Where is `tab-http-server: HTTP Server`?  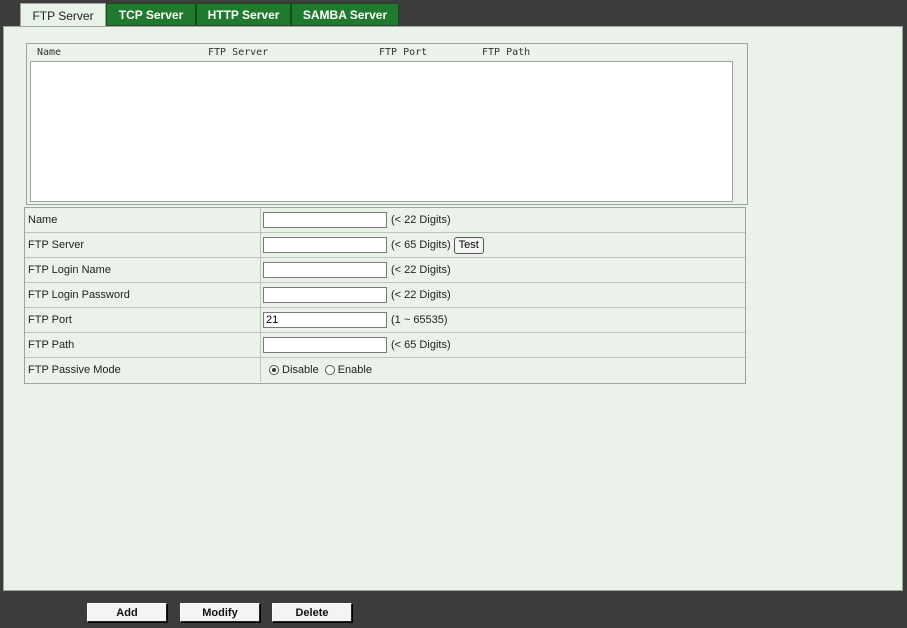 tab-http-server: HTTP Server is located at coordinates (243, 14).